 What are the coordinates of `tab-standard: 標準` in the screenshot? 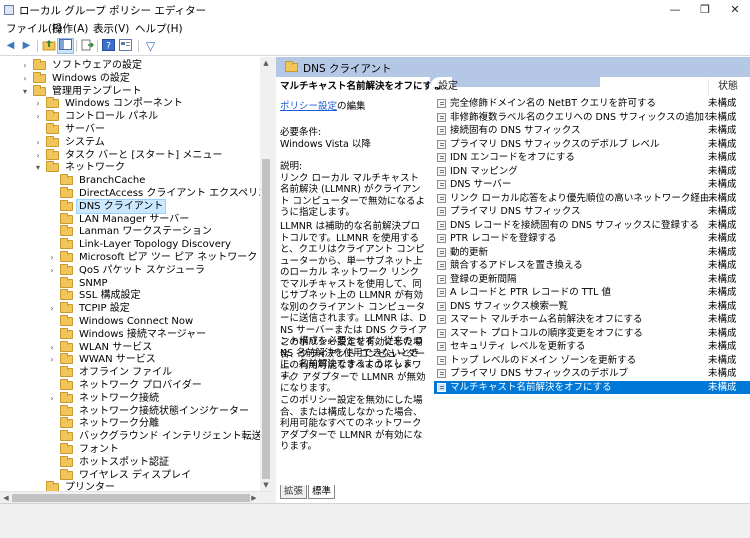 It's located at (322, 492).